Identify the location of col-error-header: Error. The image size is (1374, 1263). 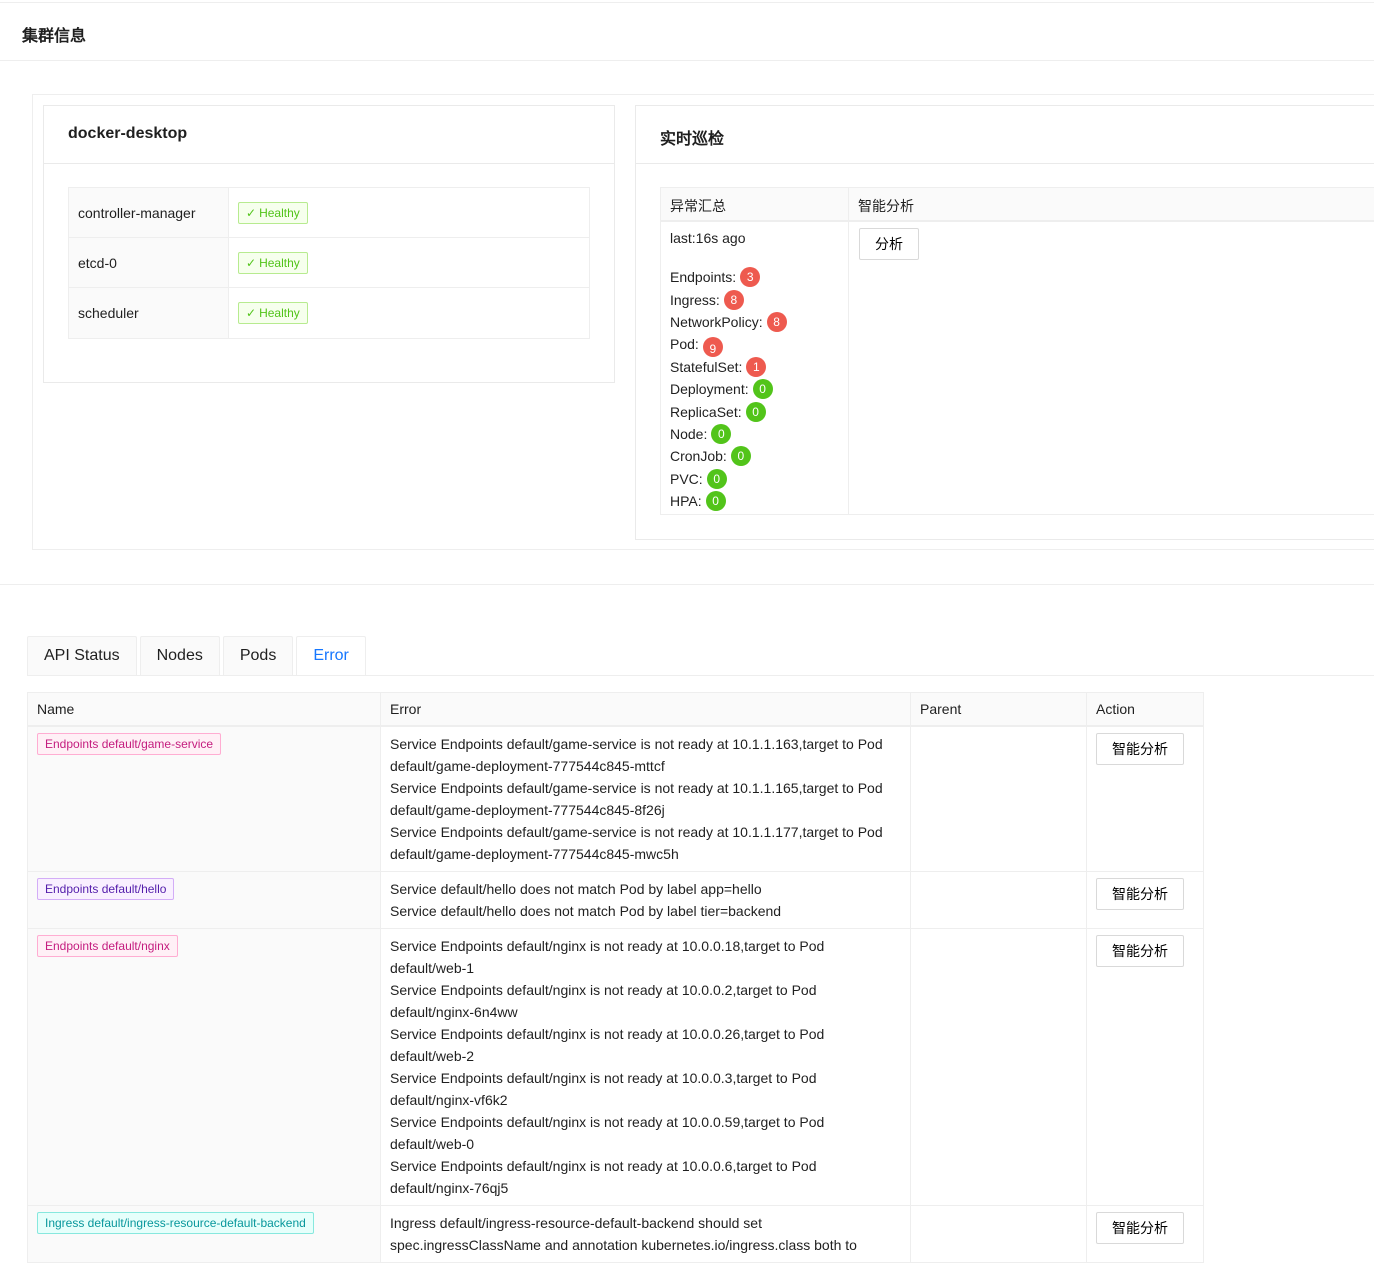
(646, 709).